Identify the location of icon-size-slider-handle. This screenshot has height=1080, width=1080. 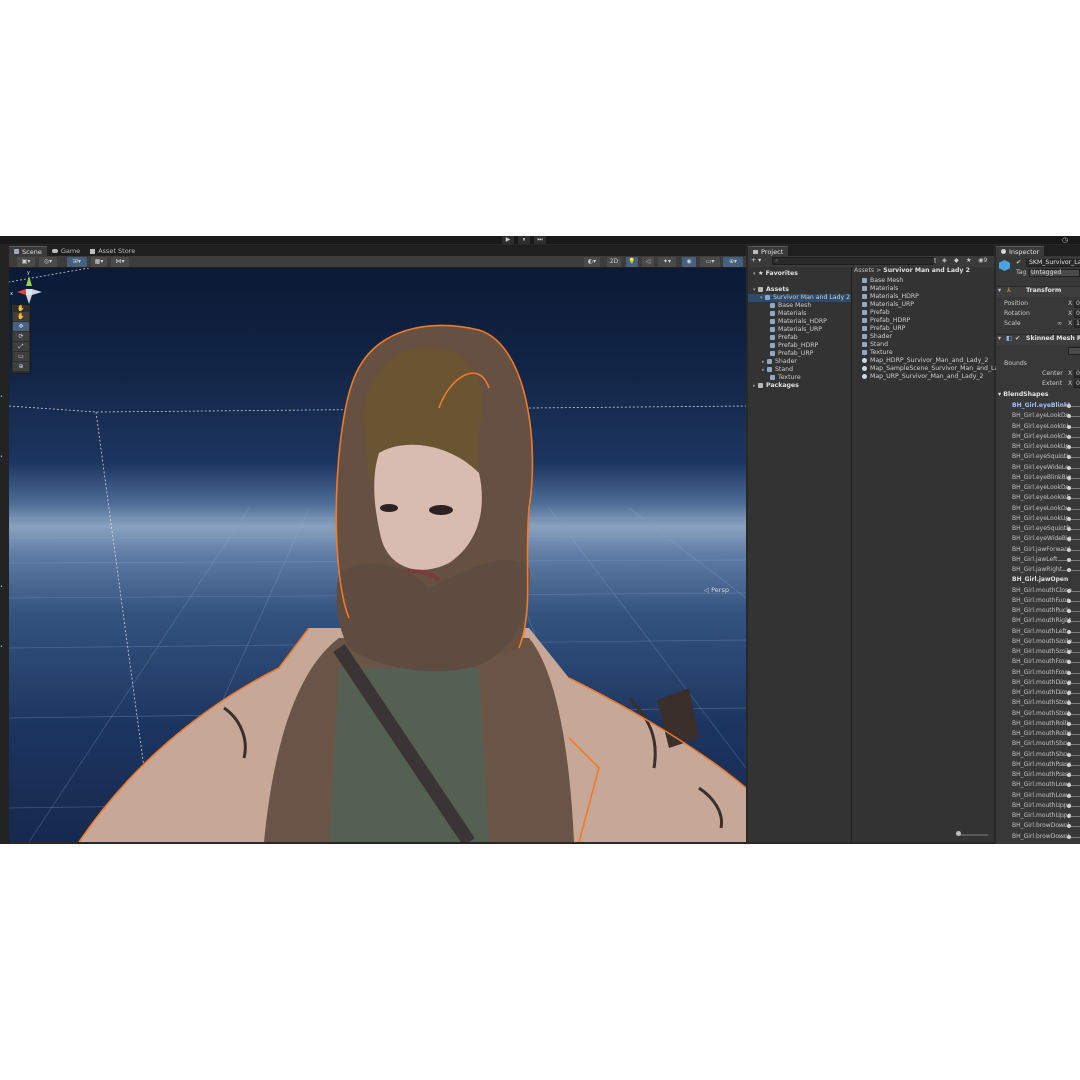
(958, 833).